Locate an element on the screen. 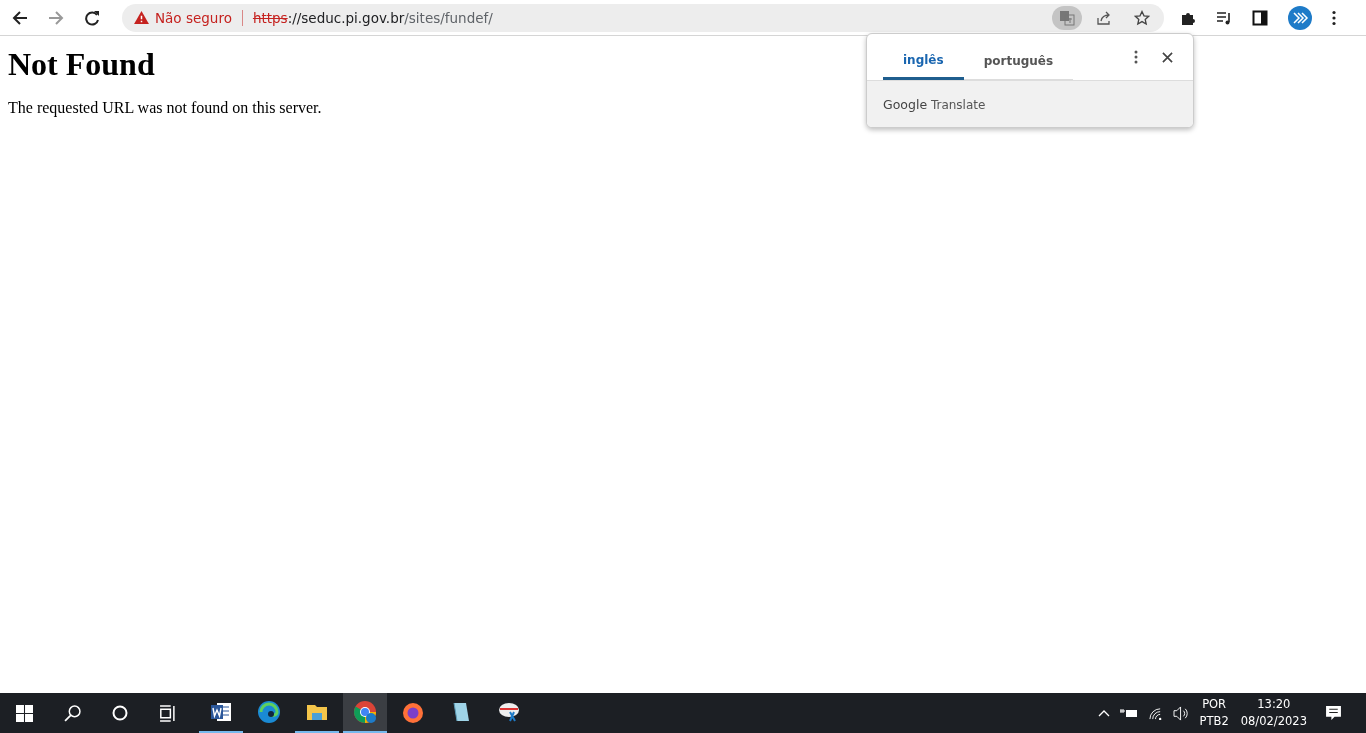  battery-icon is located at coordinates (1128, 713).